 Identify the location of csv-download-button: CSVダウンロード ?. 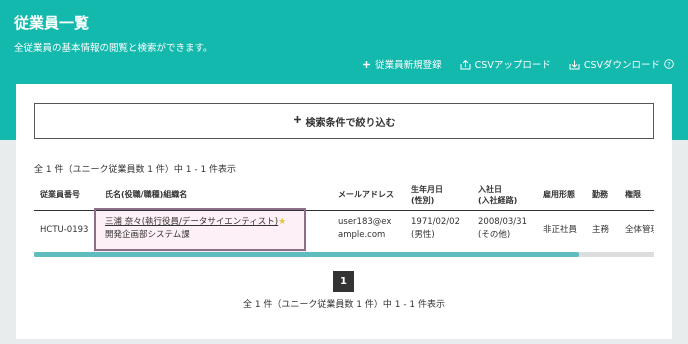
(621, 64).